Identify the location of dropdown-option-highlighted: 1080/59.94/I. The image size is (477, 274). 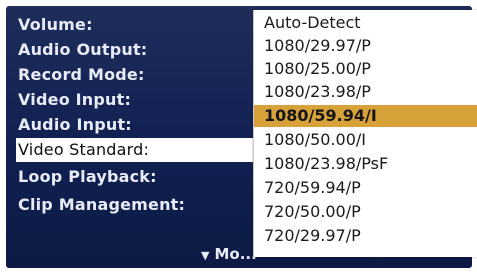
(365, 116).